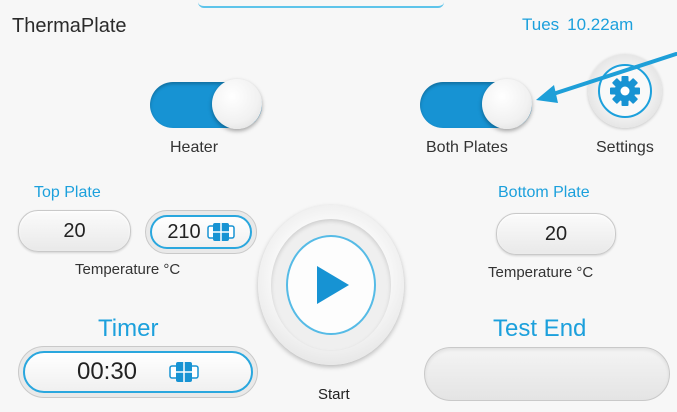 This screenshot has height=412, width=677. Describe the element at coordinates (467, 147) in the screenshot. I see `both-plates-label: Both Plates` at that location.